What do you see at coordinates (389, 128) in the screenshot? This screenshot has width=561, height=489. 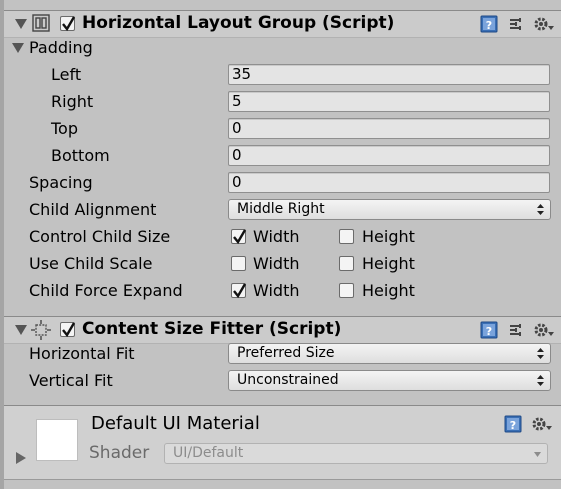 I see `padding-top-field: 0` at bounding box center [389, 128].